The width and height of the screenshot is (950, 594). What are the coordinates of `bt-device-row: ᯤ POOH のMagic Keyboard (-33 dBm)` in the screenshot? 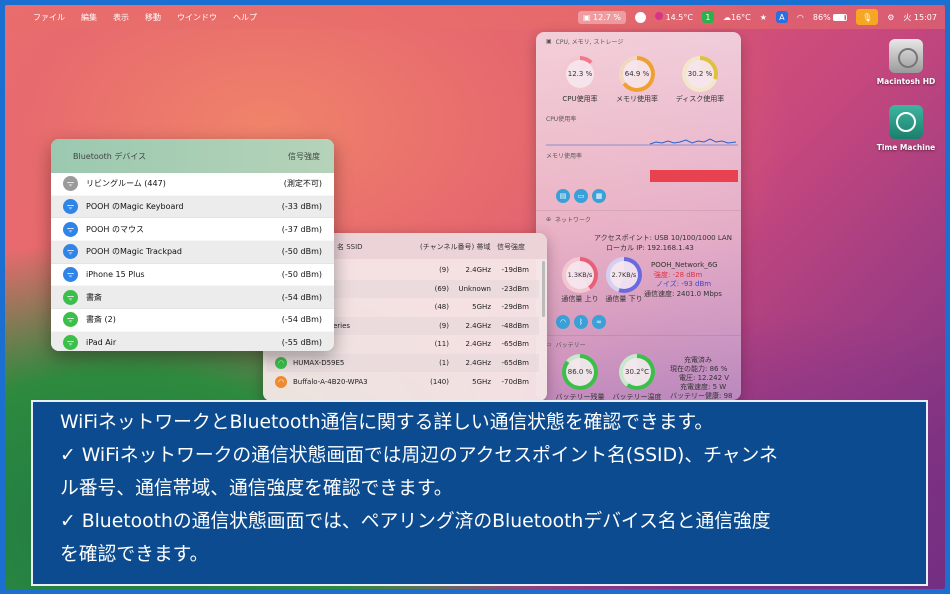 It's located at (192, 207).